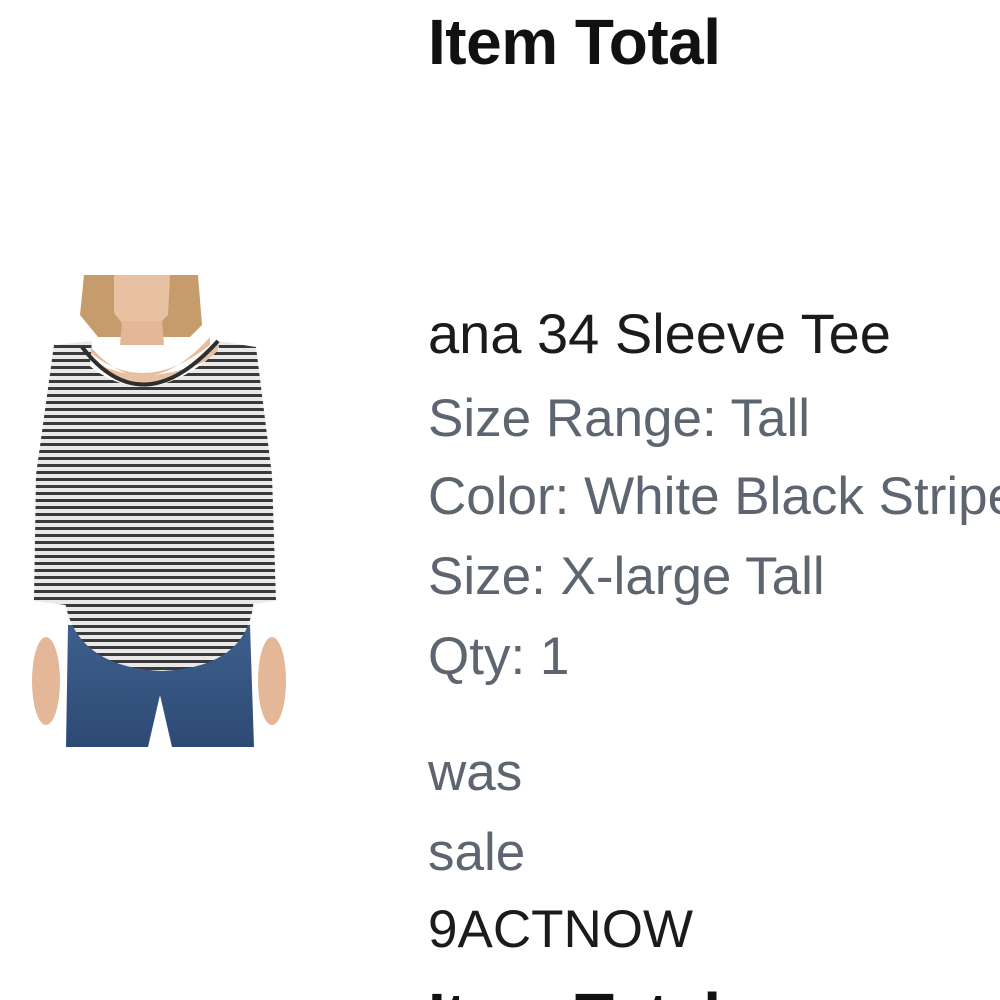  Describe the element at coordinates (619, 418) in the screenshot. I see `size-range-text: Size Range: Tall` at that location.